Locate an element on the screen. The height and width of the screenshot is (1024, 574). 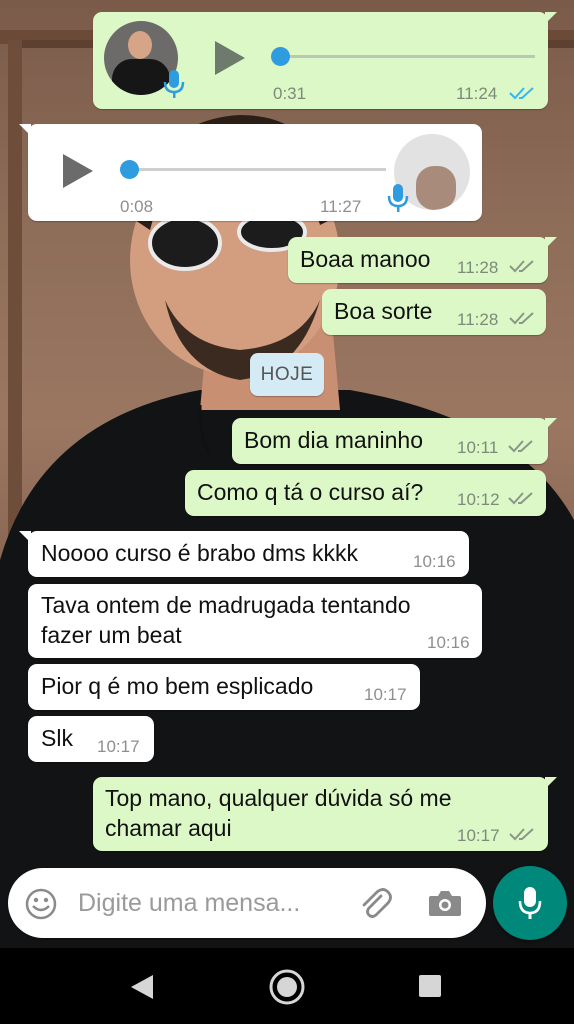
date-divider: HOJE is located at coordinates (287, 374).